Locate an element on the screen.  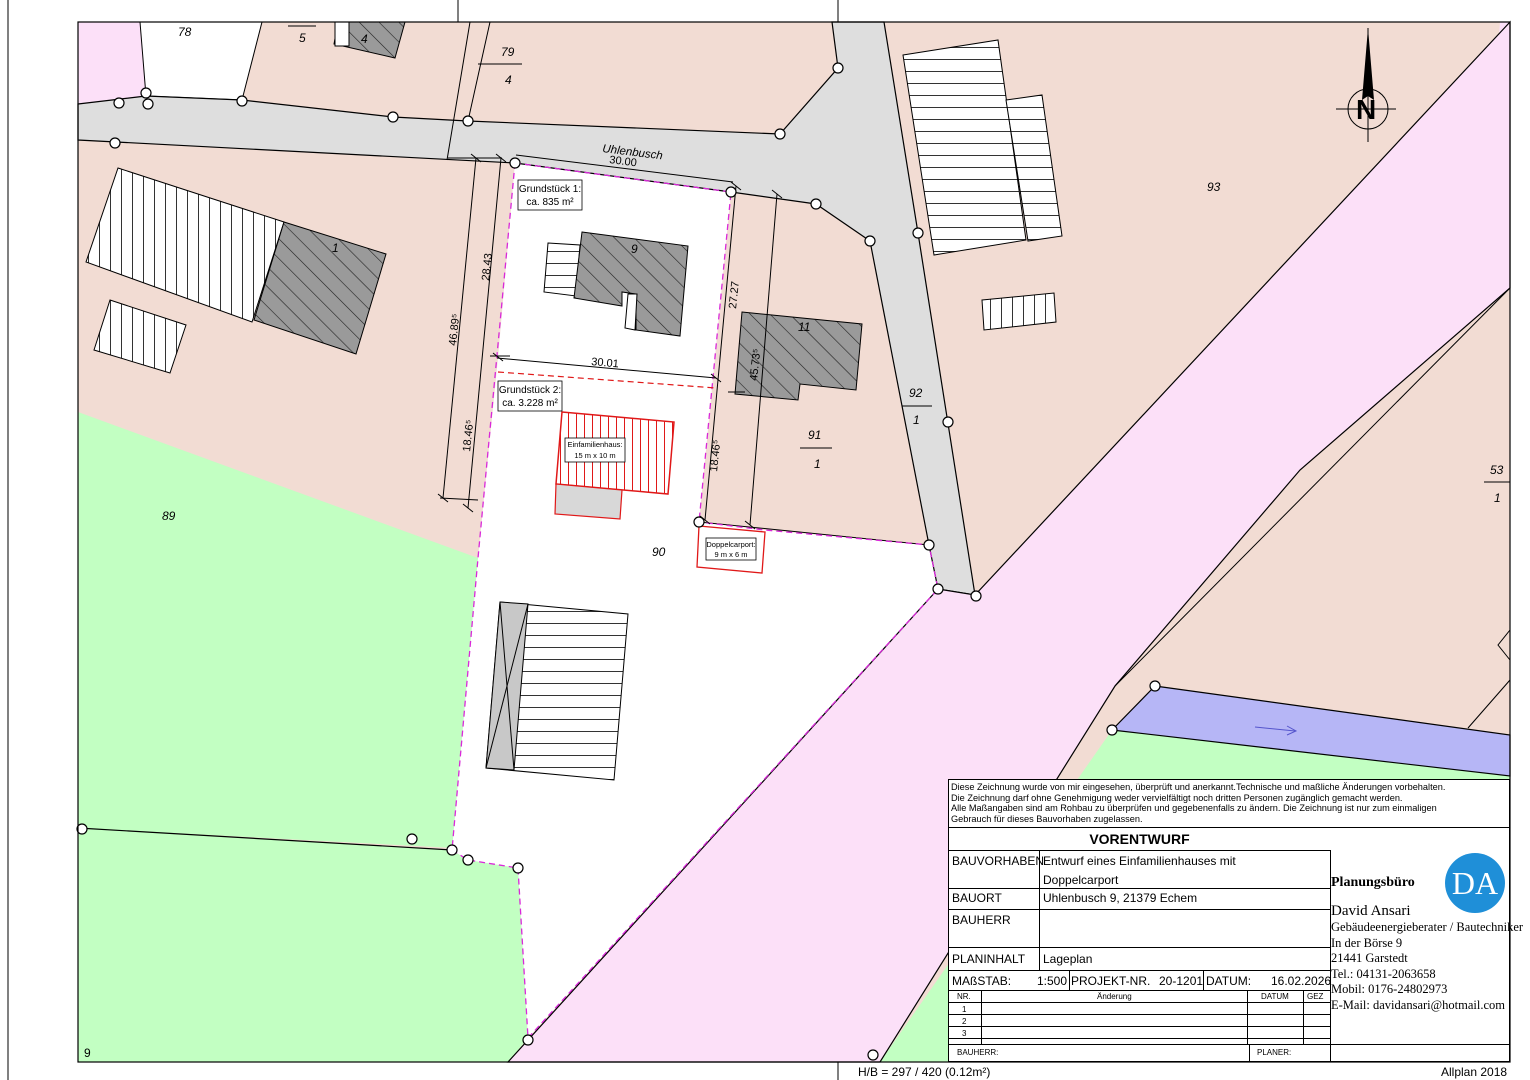
rev-header-gez: GEZ is located at coordinates (1315, 996).